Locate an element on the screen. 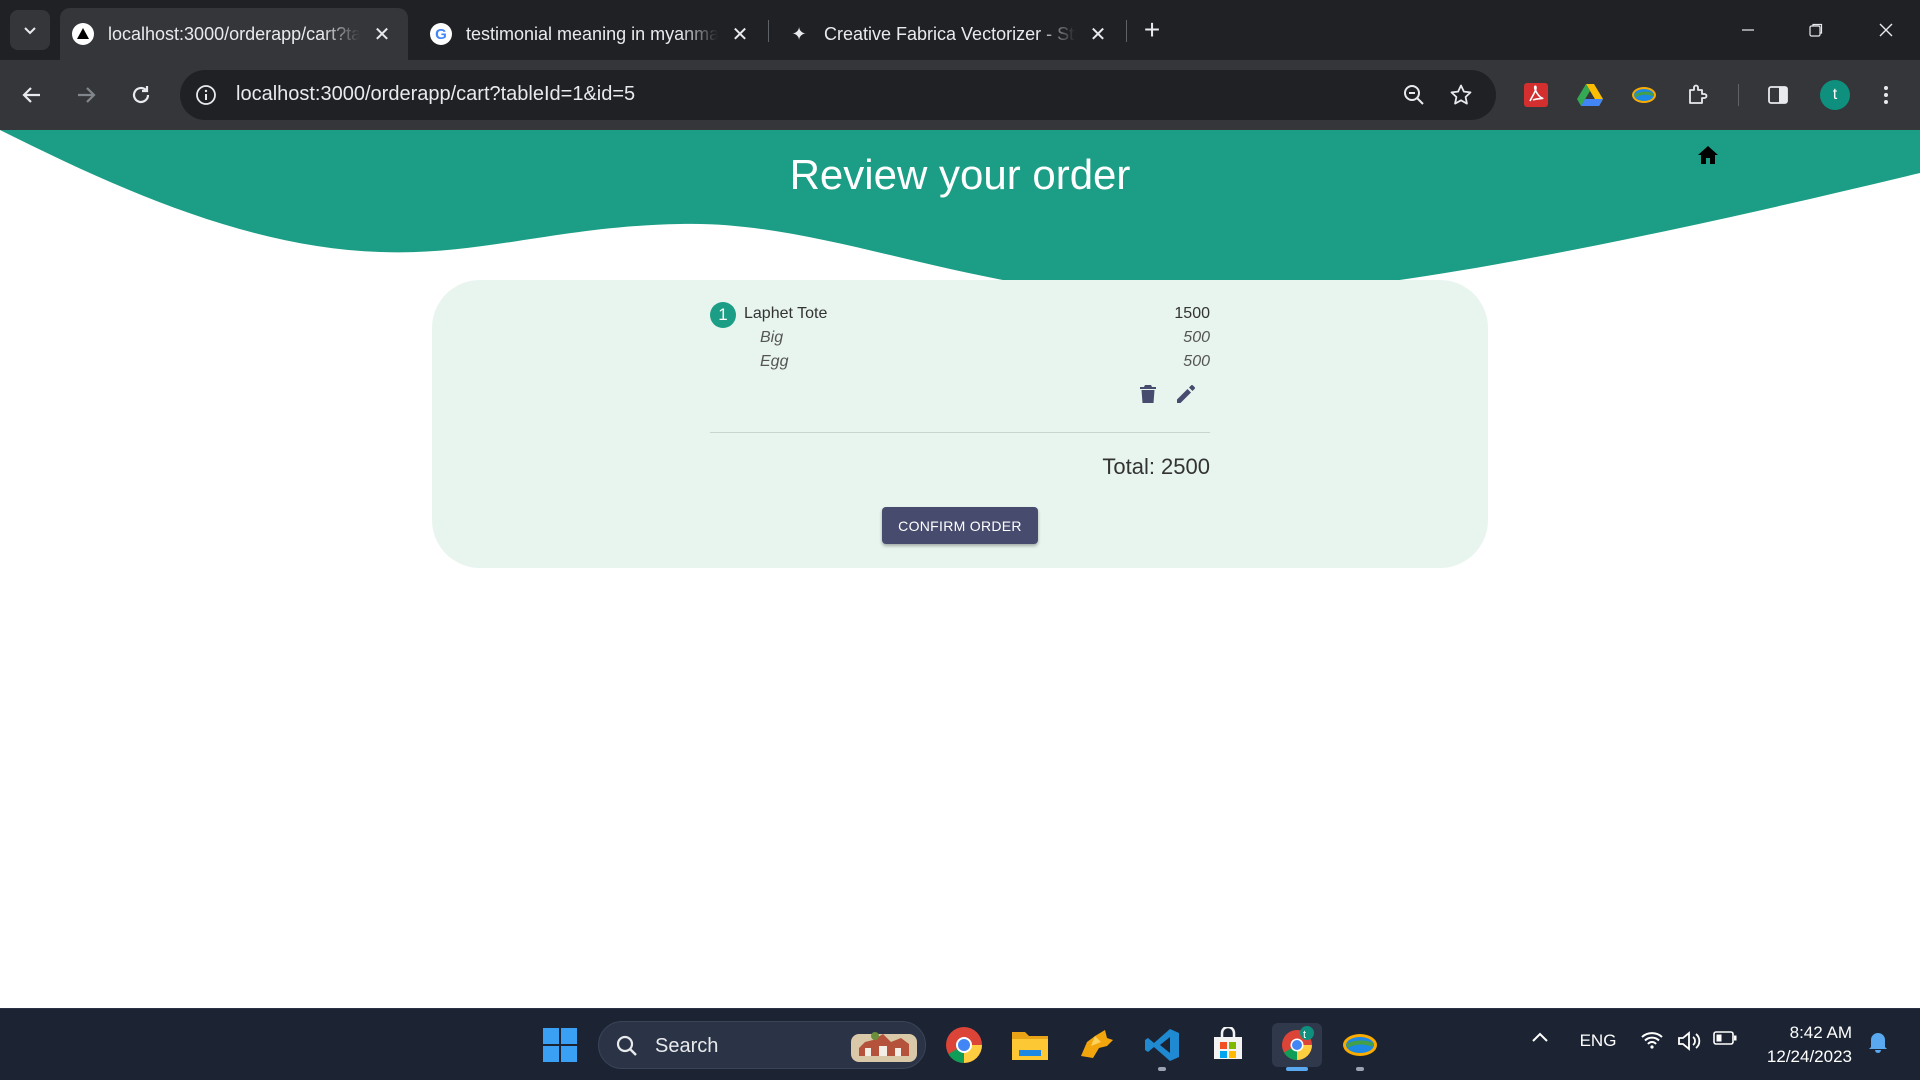  volume-icon is located at coordinates (1689, 1041).